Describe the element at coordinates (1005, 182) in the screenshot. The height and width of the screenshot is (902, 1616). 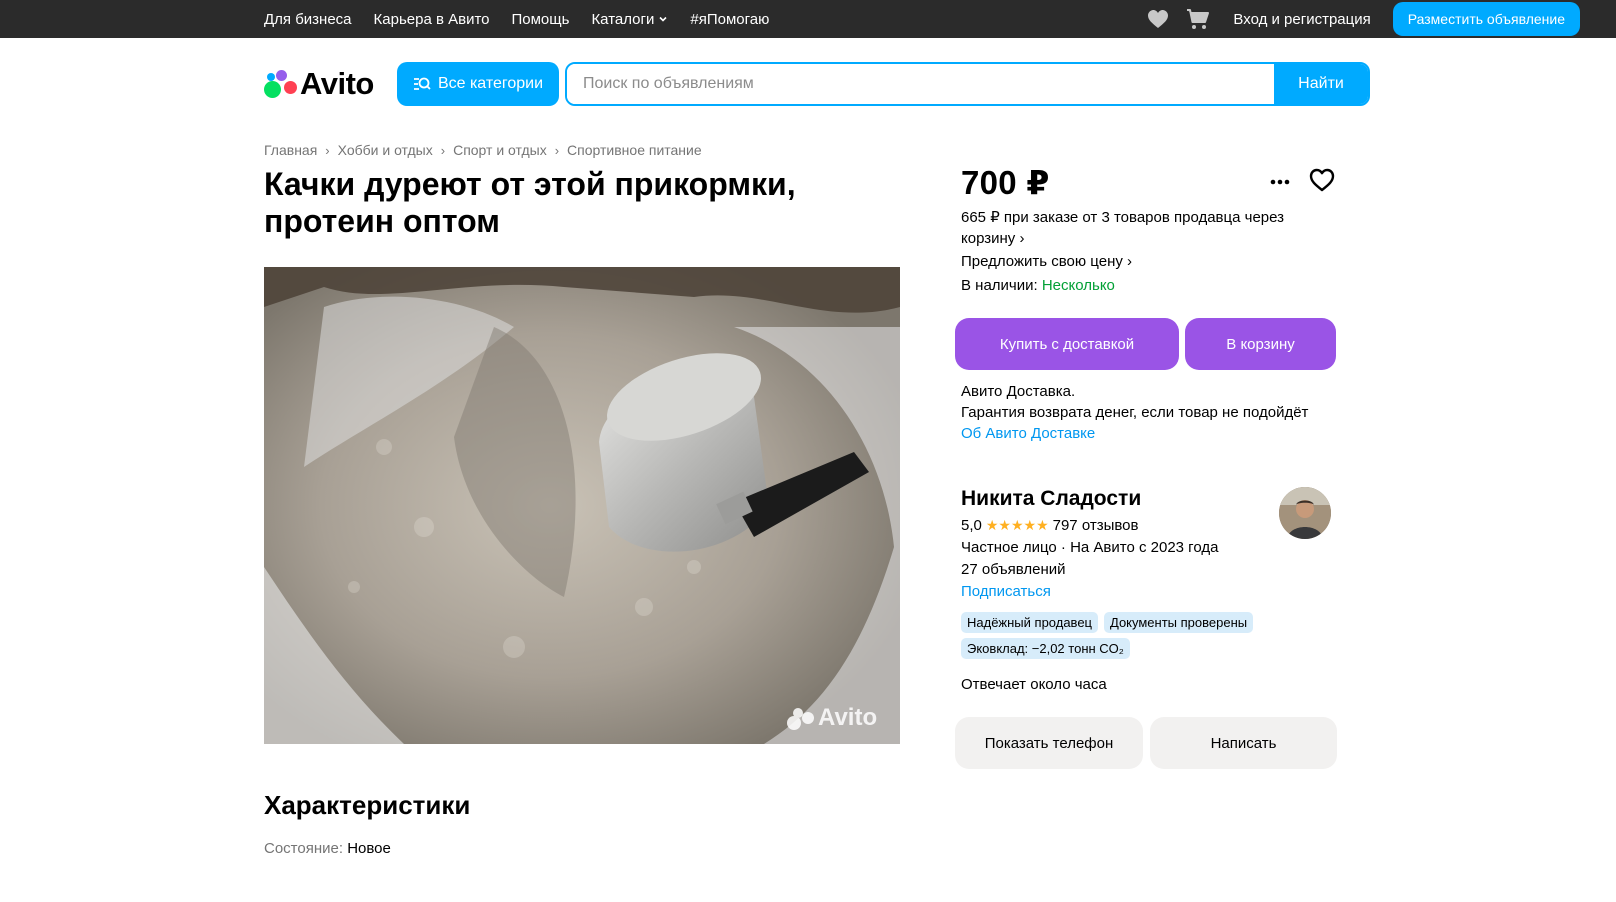
I see `price: 700 ₽` at that location.